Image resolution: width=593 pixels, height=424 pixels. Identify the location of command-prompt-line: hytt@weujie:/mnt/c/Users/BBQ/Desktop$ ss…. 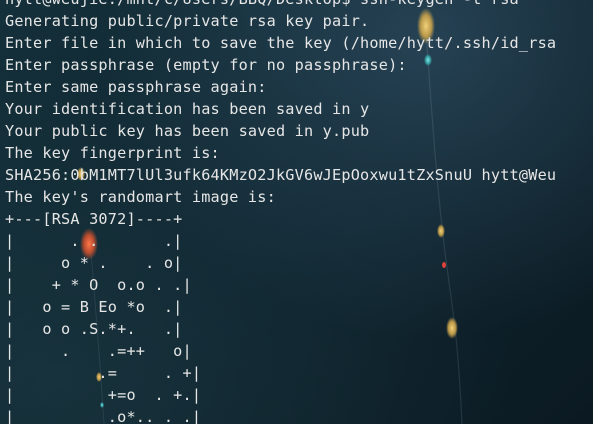
(299, 5).